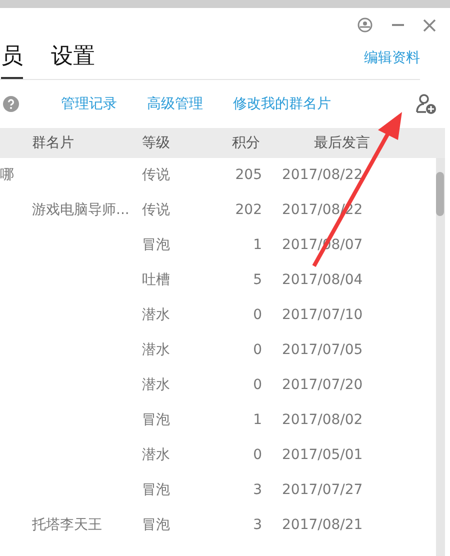  I want to click on table-cell: 202, so click(248, 210).